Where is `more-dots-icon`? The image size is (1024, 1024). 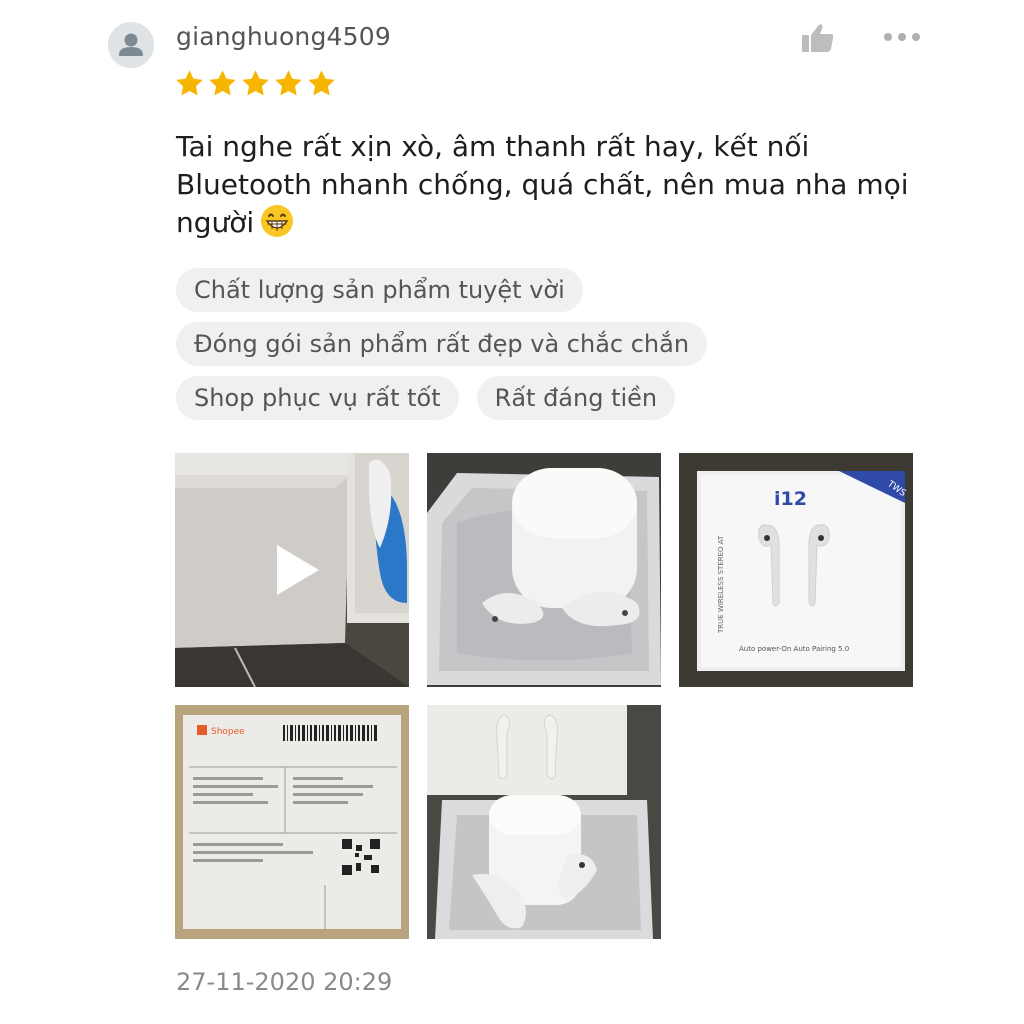 more-dots-icon is located at coordinates (902, 37).